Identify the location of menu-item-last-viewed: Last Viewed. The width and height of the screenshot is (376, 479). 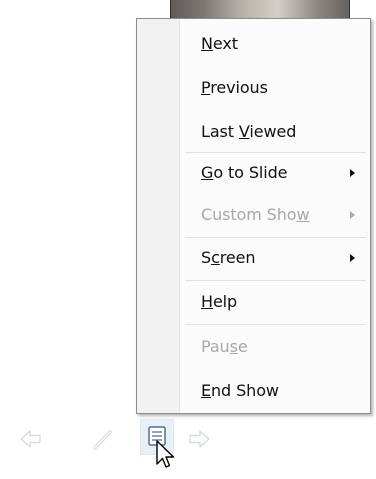
(253, 132).